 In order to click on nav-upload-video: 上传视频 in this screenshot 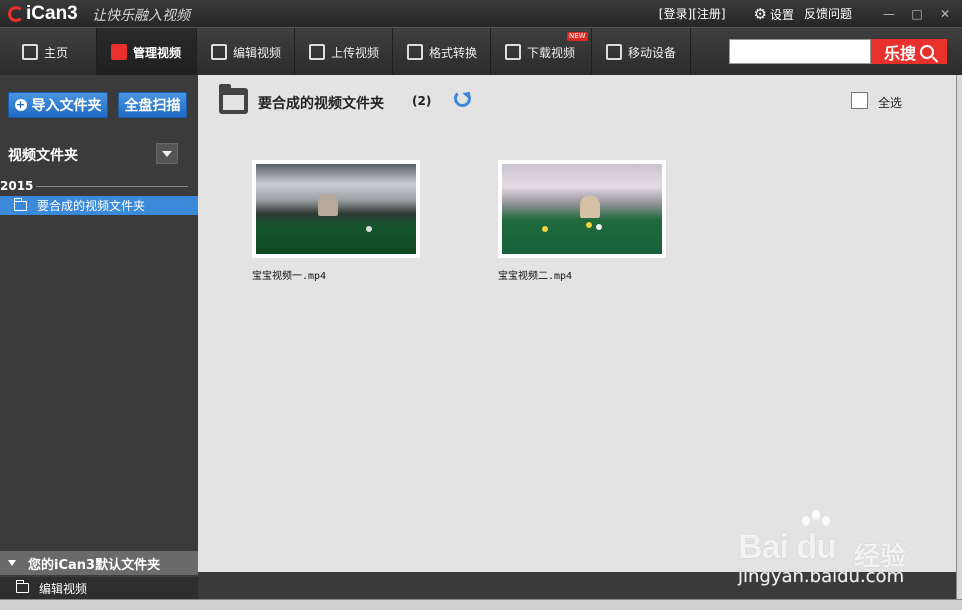, I will do `click(344, 52)`.